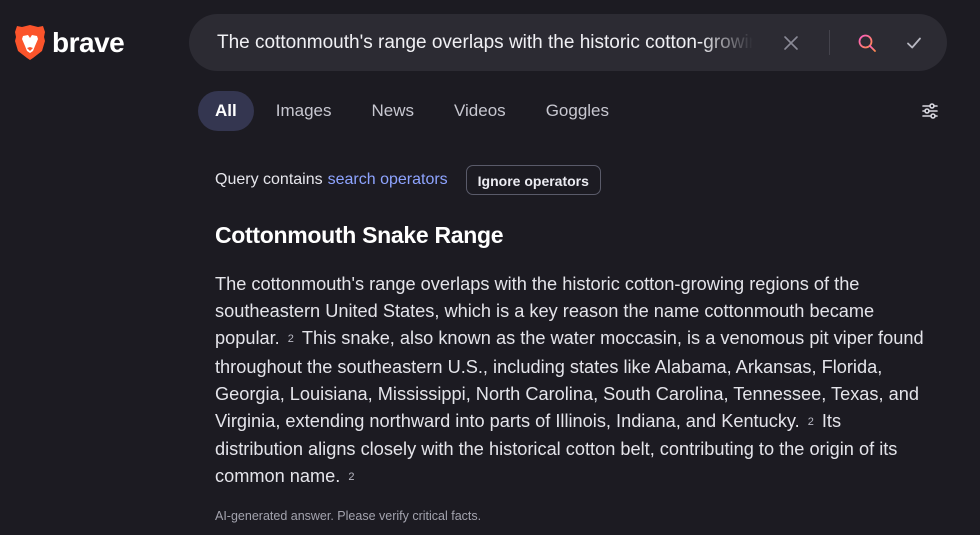  Describe the element at coordinates (359, 235) in the screenshot. I see `answer-title: Cottonmouth Snake Range` at that location.